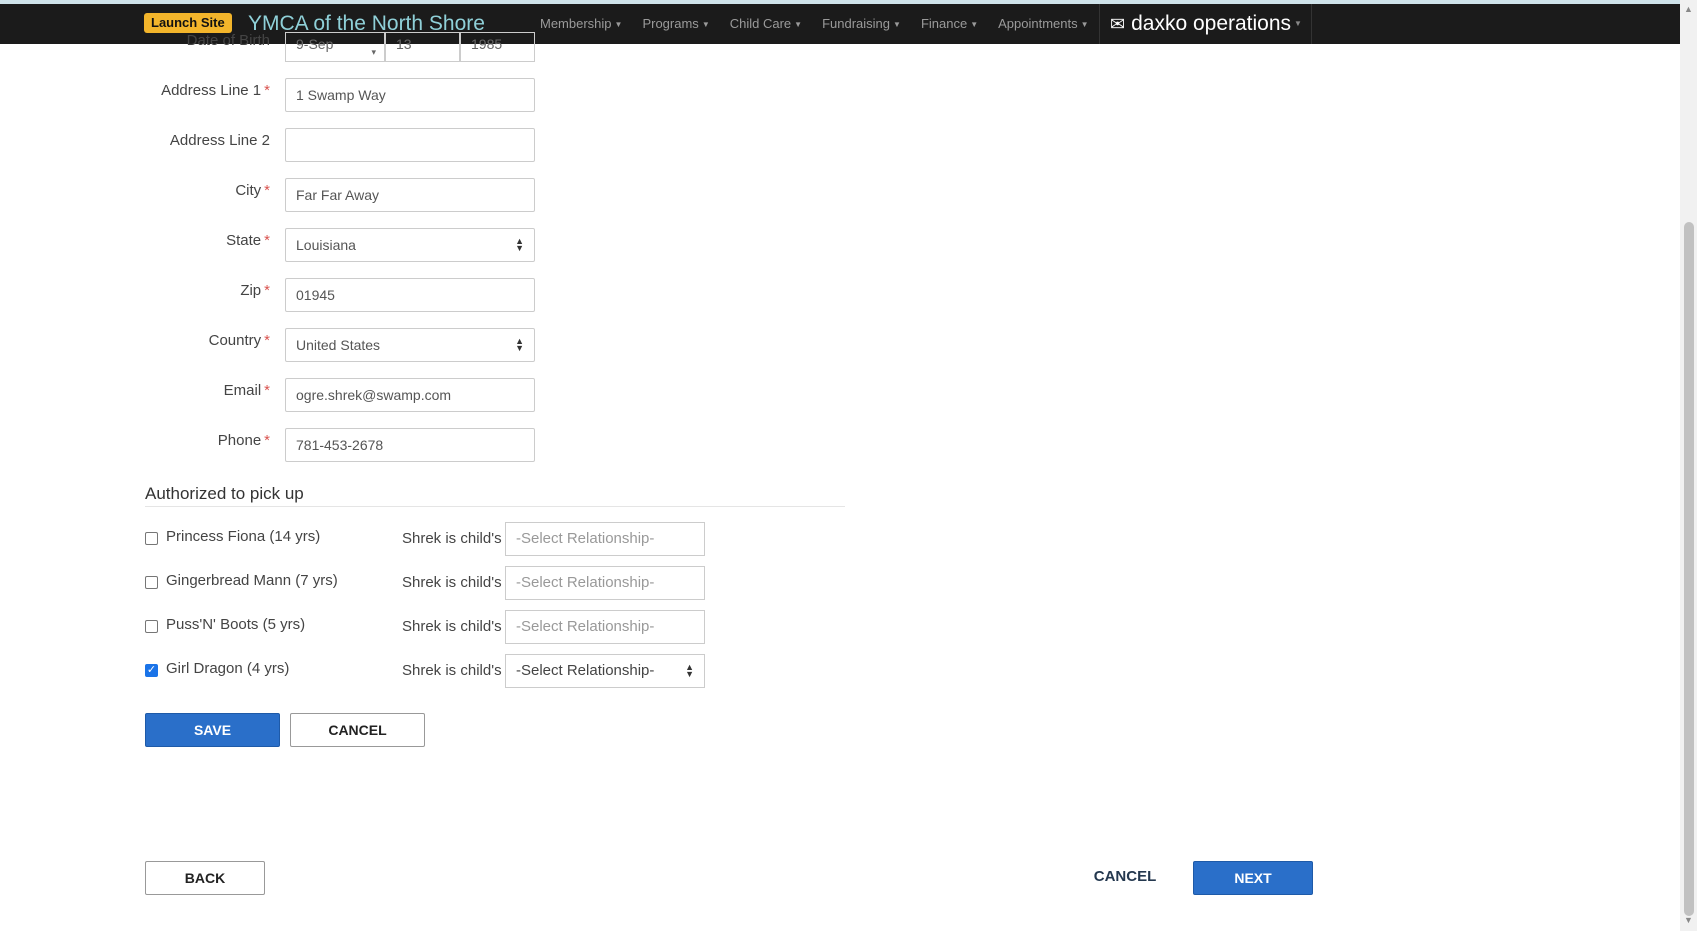 The width and height of the screenshot is (1697, 931). What do you see at coordinates (410, 195) in the screenshot?
I see `city-input: Far Far Away` at bounding box center [410, 195].